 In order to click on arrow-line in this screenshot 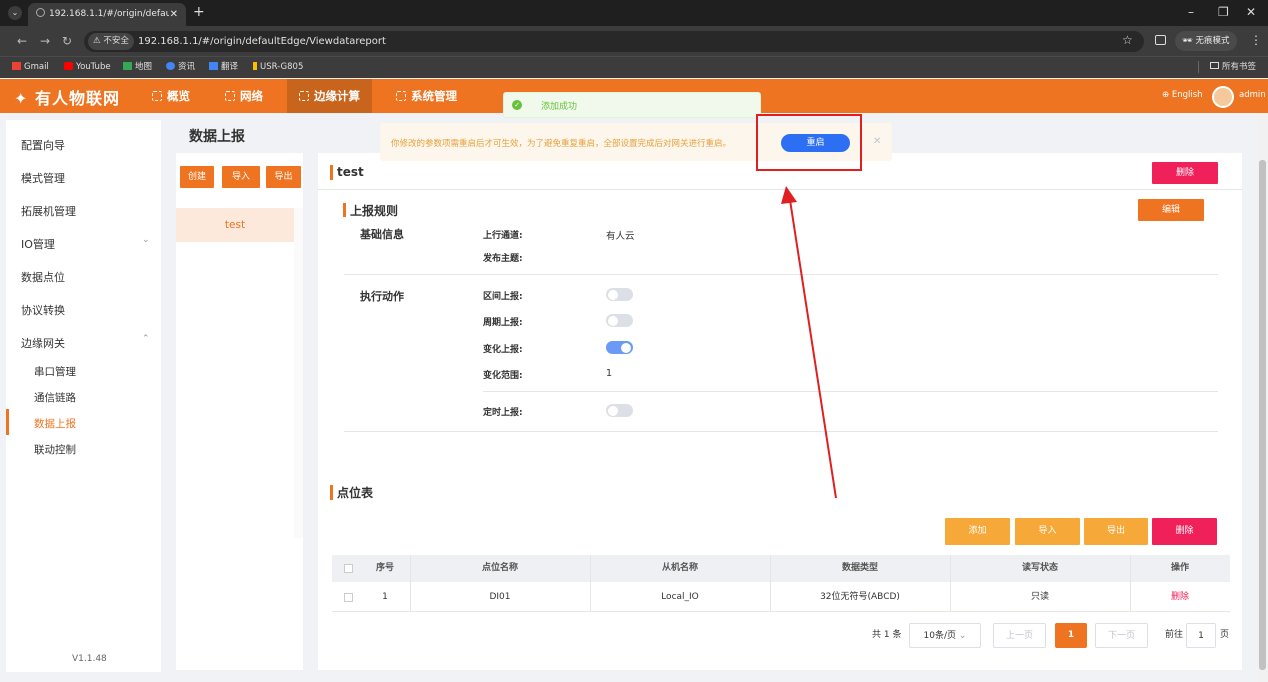, I will do `click(813, 349)`.